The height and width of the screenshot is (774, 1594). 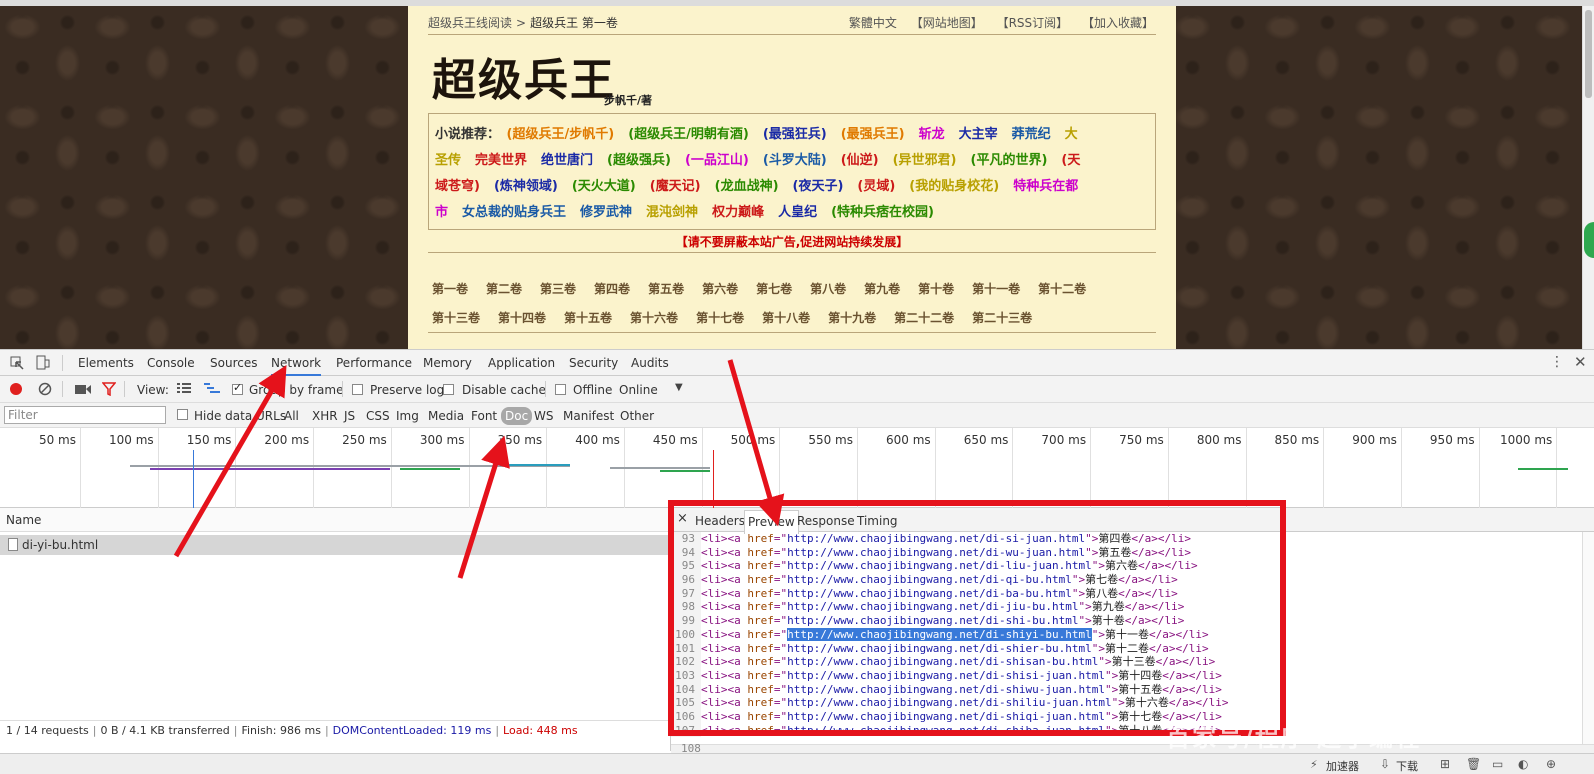 What do you see at coordinates (16, 389) in the screenshot?
I see `record-icon` at bounding box center [16, 389].